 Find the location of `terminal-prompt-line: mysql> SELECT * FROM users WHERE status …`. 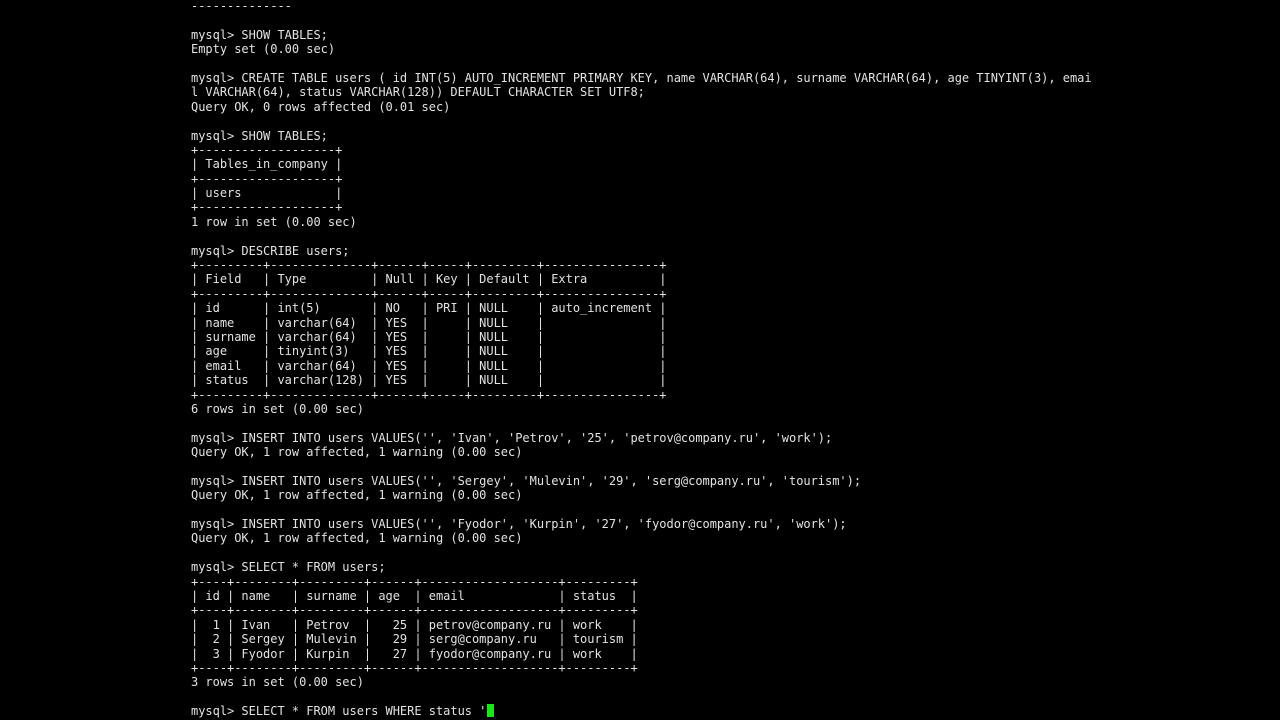

terminal-prompt-line: mysql> SELECT * FROM users WHERE status … is located at coordinates (641, 711).